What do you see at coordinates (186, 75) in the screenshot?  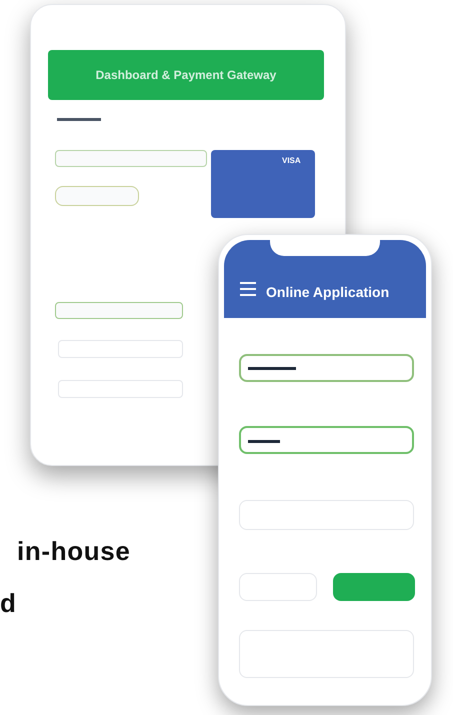 I see `header-banner: Dashboard & Payment Gateway` at bounding box center [186, 75].